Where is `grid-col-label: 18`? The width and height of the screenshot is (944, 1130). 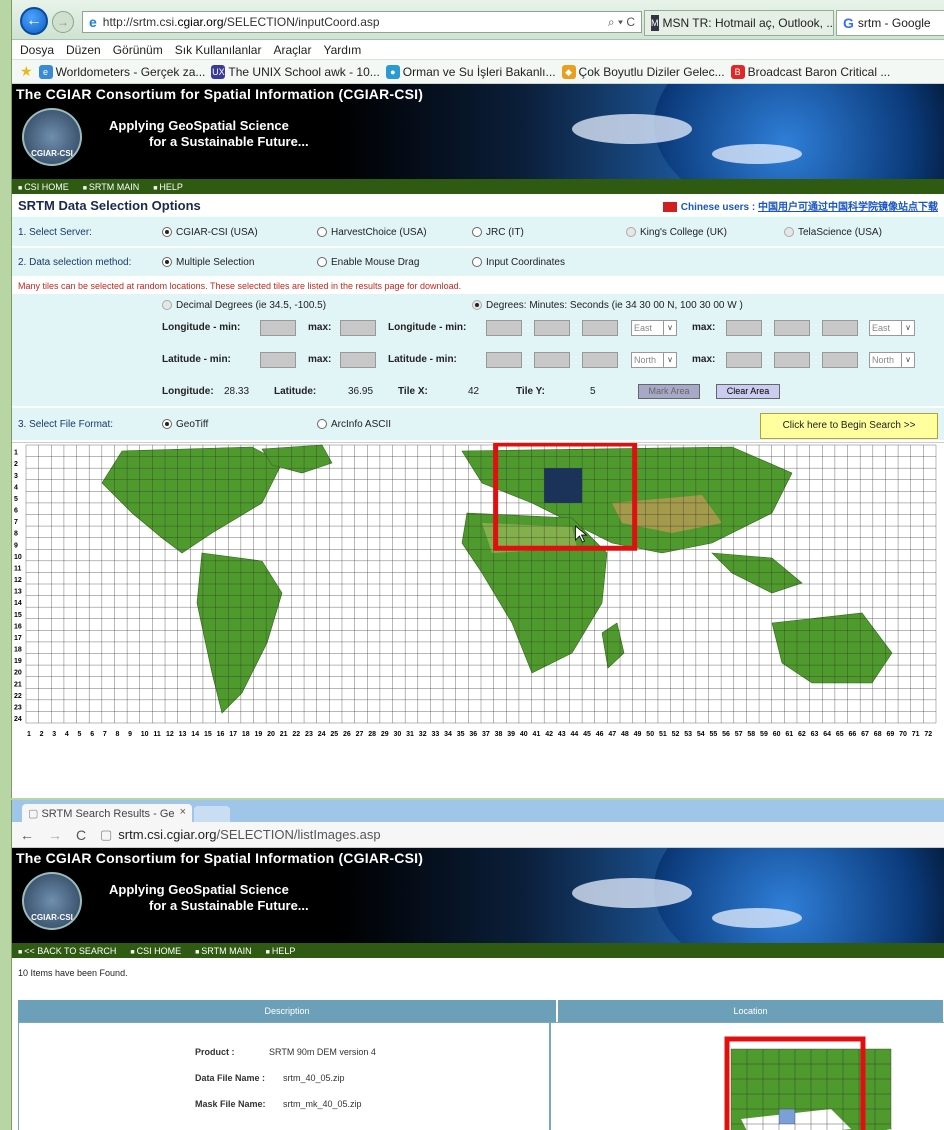
grid-col-label: 18 is located at coordinates (246, 734).